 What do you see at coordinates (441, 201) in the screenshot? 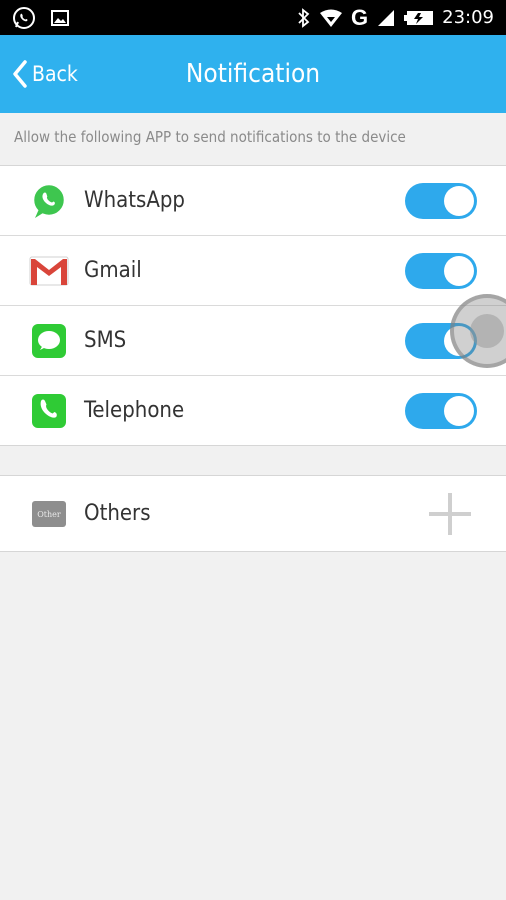
I see `whatsapp-toggle` at bounding box center [441, 201].